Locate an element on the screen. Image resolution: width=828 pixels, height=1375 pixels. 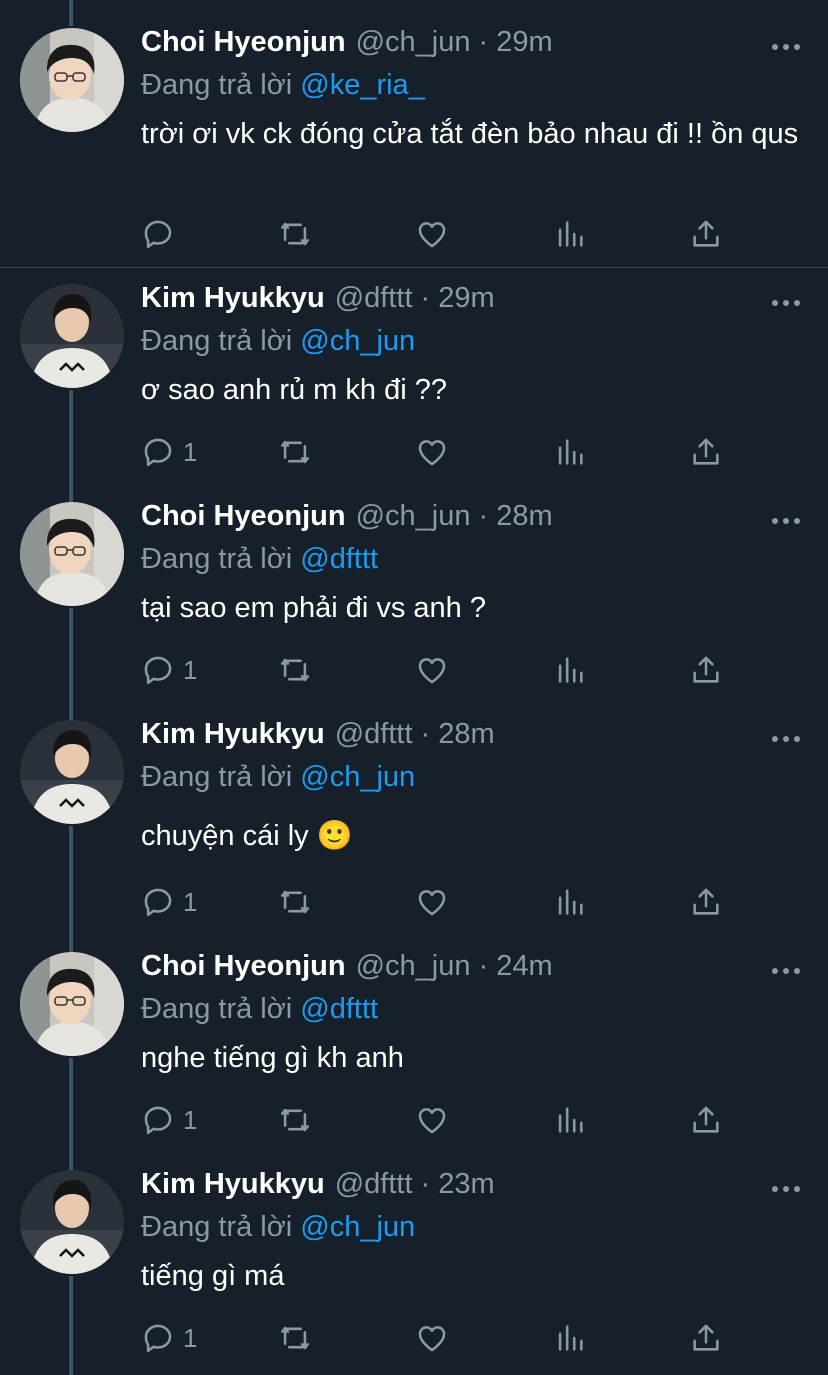
tweet-text: nghe tiếng gì kh anh is located at coordinates (272, 1058).